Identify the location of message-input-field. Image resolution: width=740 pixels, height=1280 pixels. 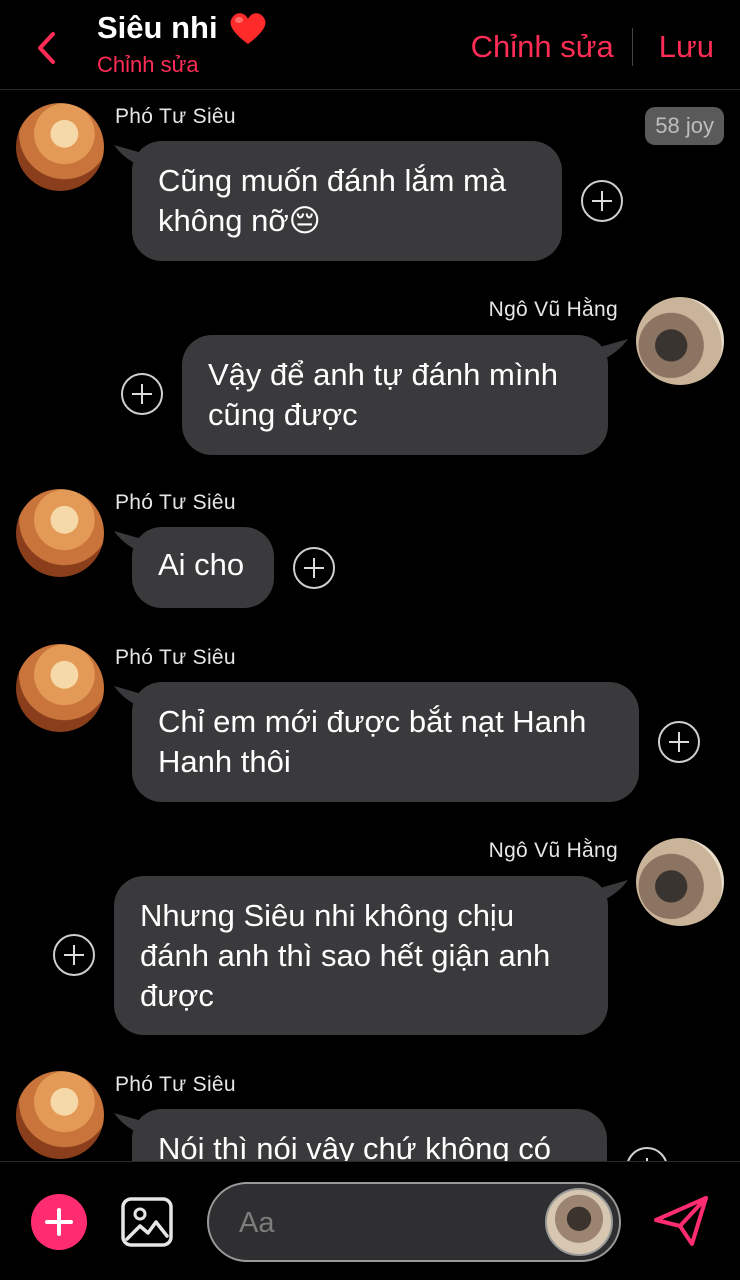
(414, 1222).